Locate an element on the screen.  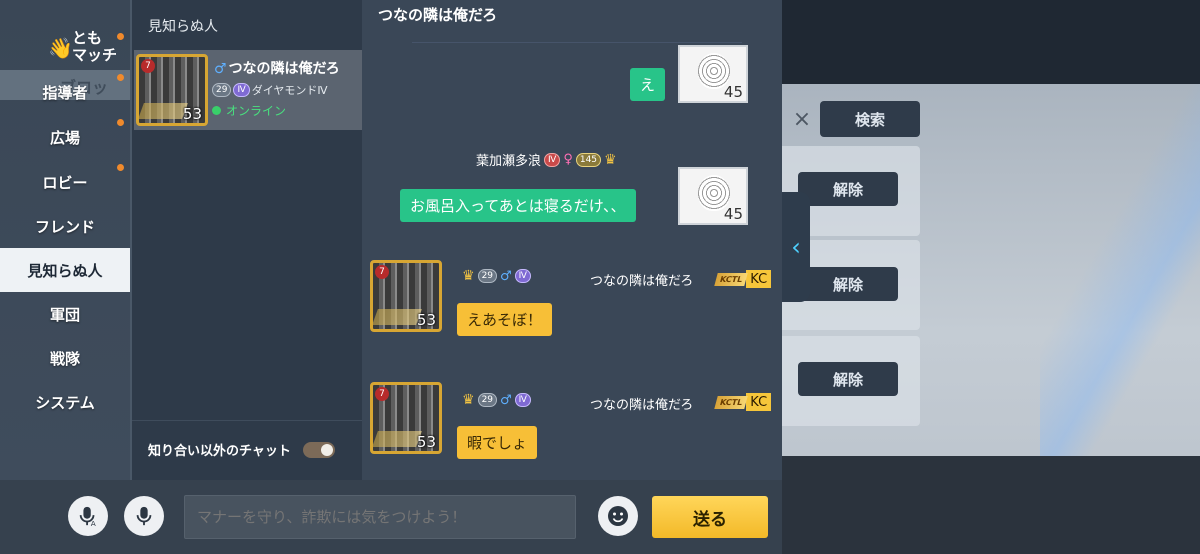
sidebar-item-plaza: 広場 is located at coordinates (65, 137).